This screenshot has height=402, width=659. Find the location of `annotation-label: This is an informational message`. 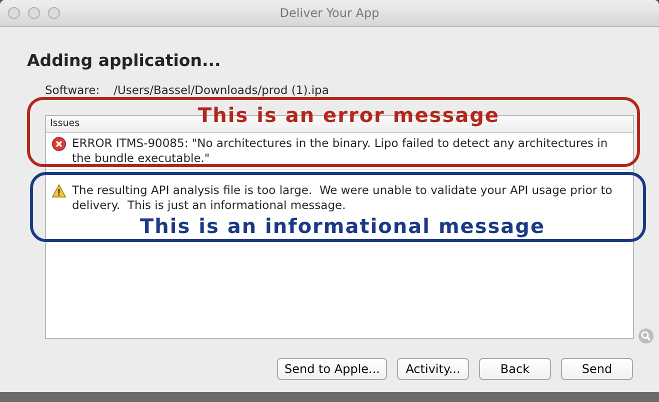

annotation-label: This is an informational message is located at coordinates (343, 226).